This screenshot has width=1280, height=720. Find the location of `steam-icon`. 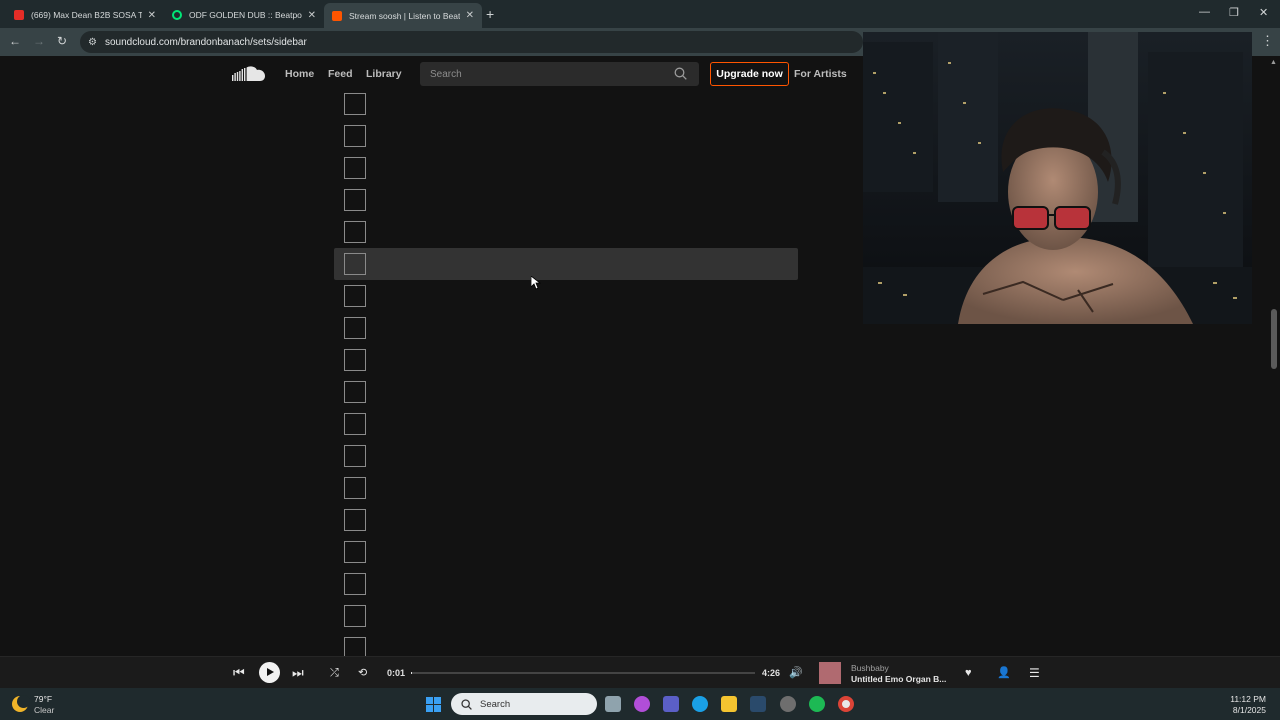

steam-icon is located at coordinates (758, 704).